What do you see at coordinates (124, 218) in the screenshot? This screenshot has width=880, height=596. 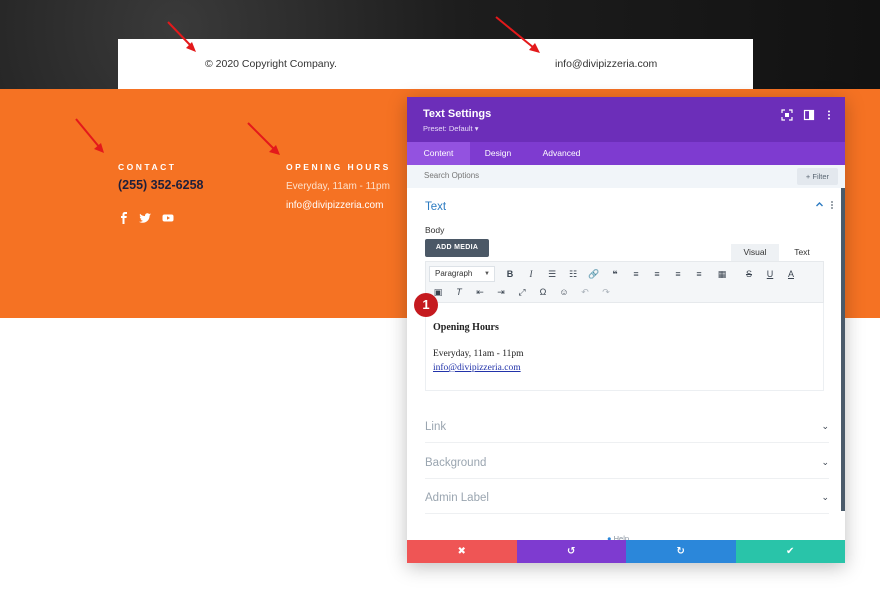 I see `facebook-icon` at bounding box center [124, 218].